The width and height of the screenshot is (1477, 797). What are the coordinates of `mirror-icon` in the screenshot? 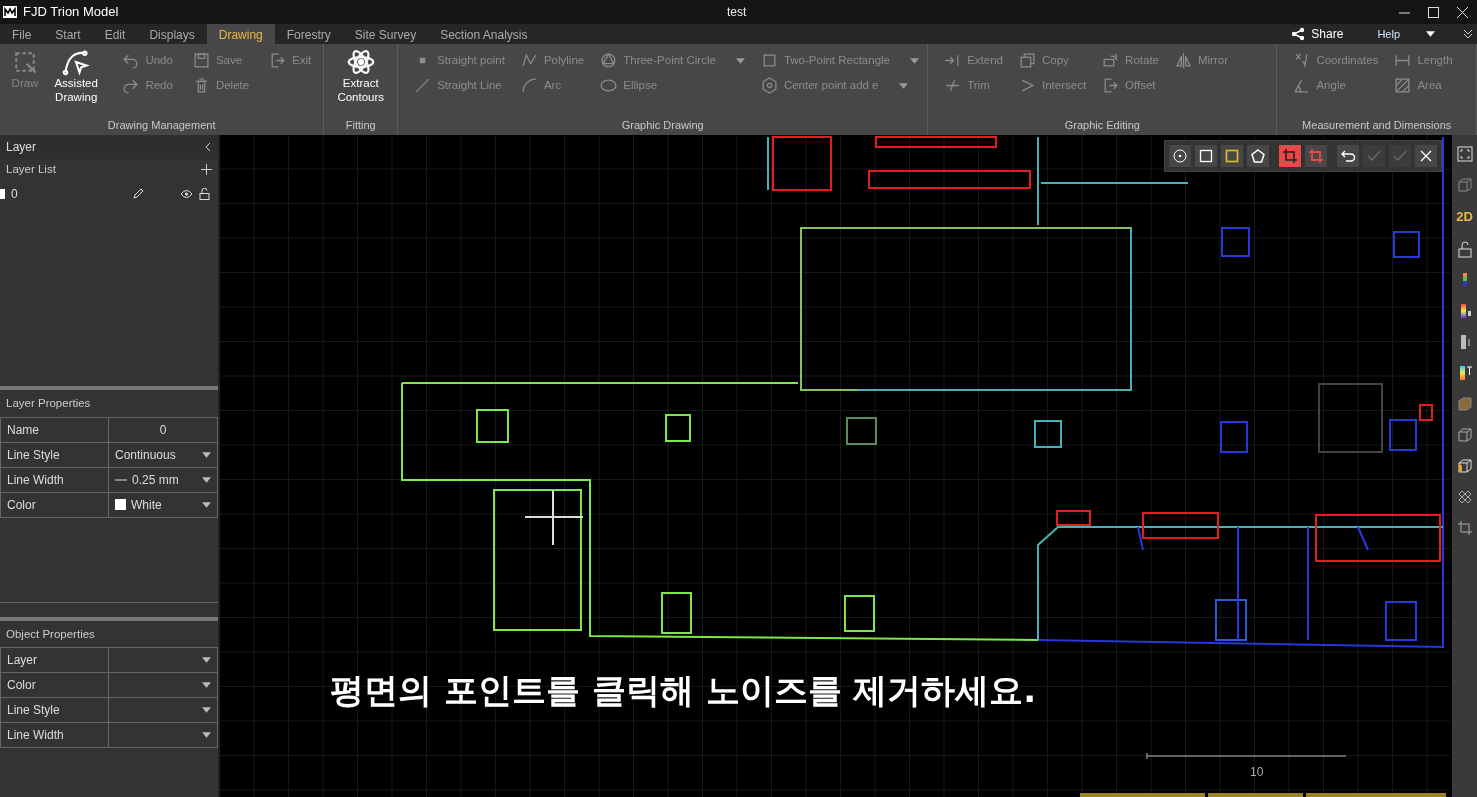 It's located at (1183, 61).